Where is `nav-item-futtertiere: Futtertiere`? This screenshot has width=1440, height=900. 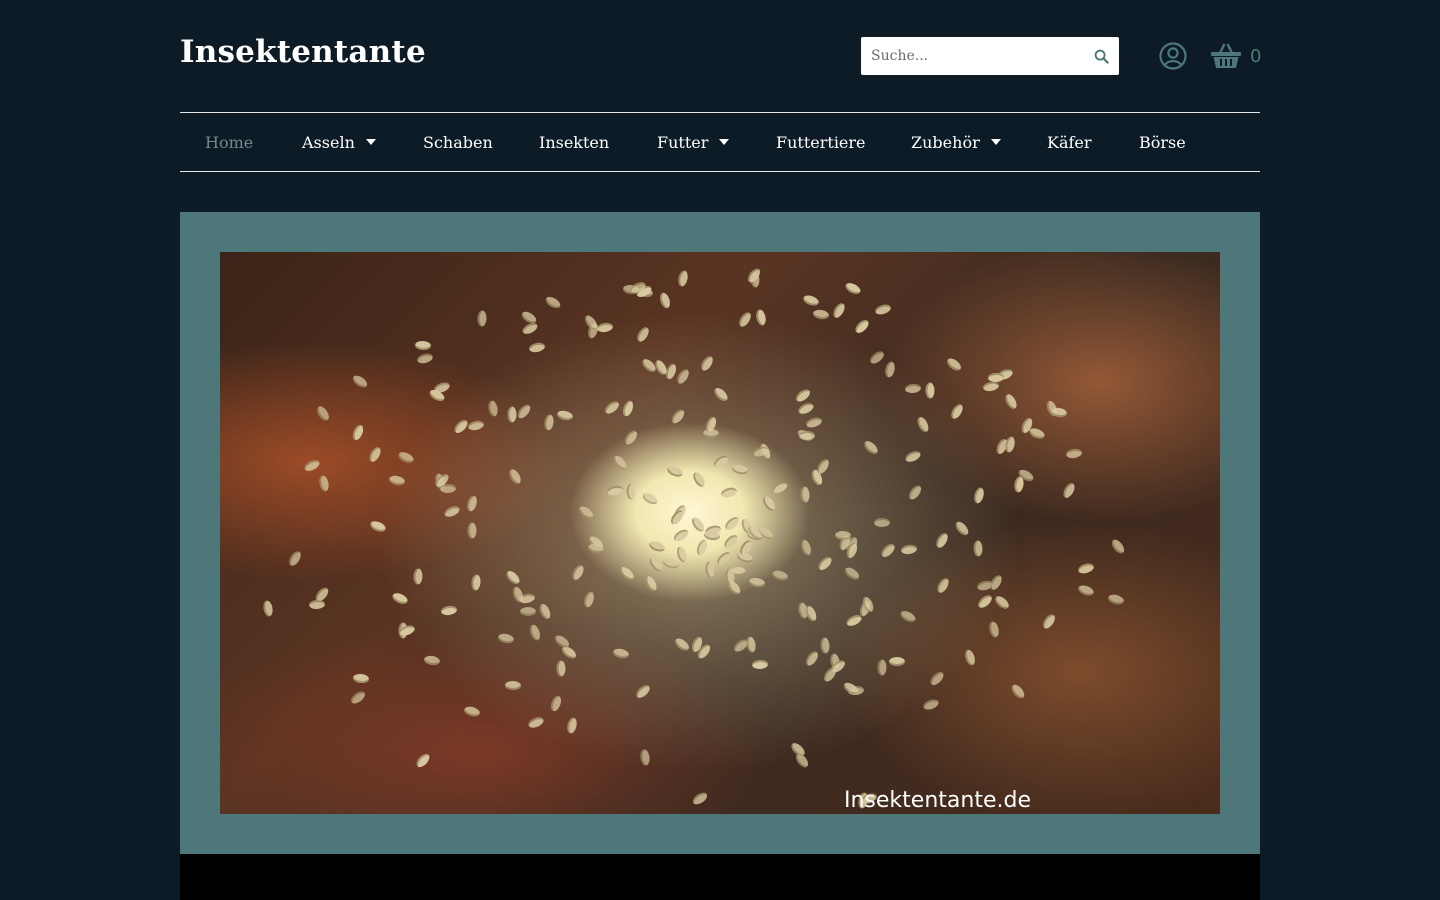
nav-item-futtertiere: Futtertiere is located at coordinates (821, 142).